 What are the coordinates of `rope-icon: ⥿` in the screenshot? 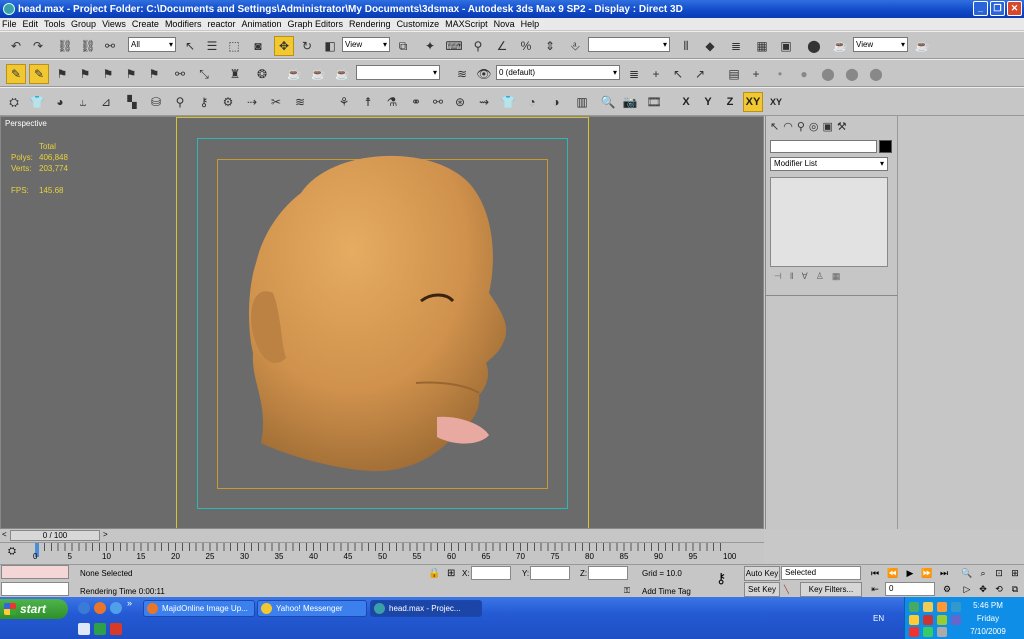 It's located at (83, 102).